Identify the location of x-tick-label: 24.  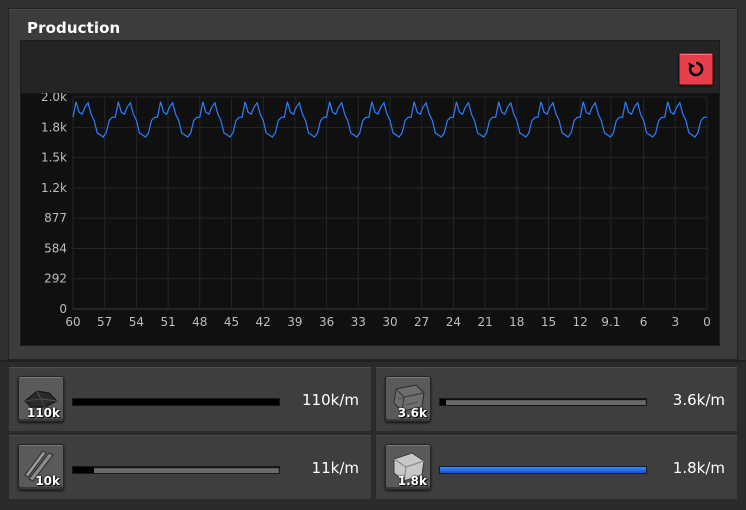
(453, 322).